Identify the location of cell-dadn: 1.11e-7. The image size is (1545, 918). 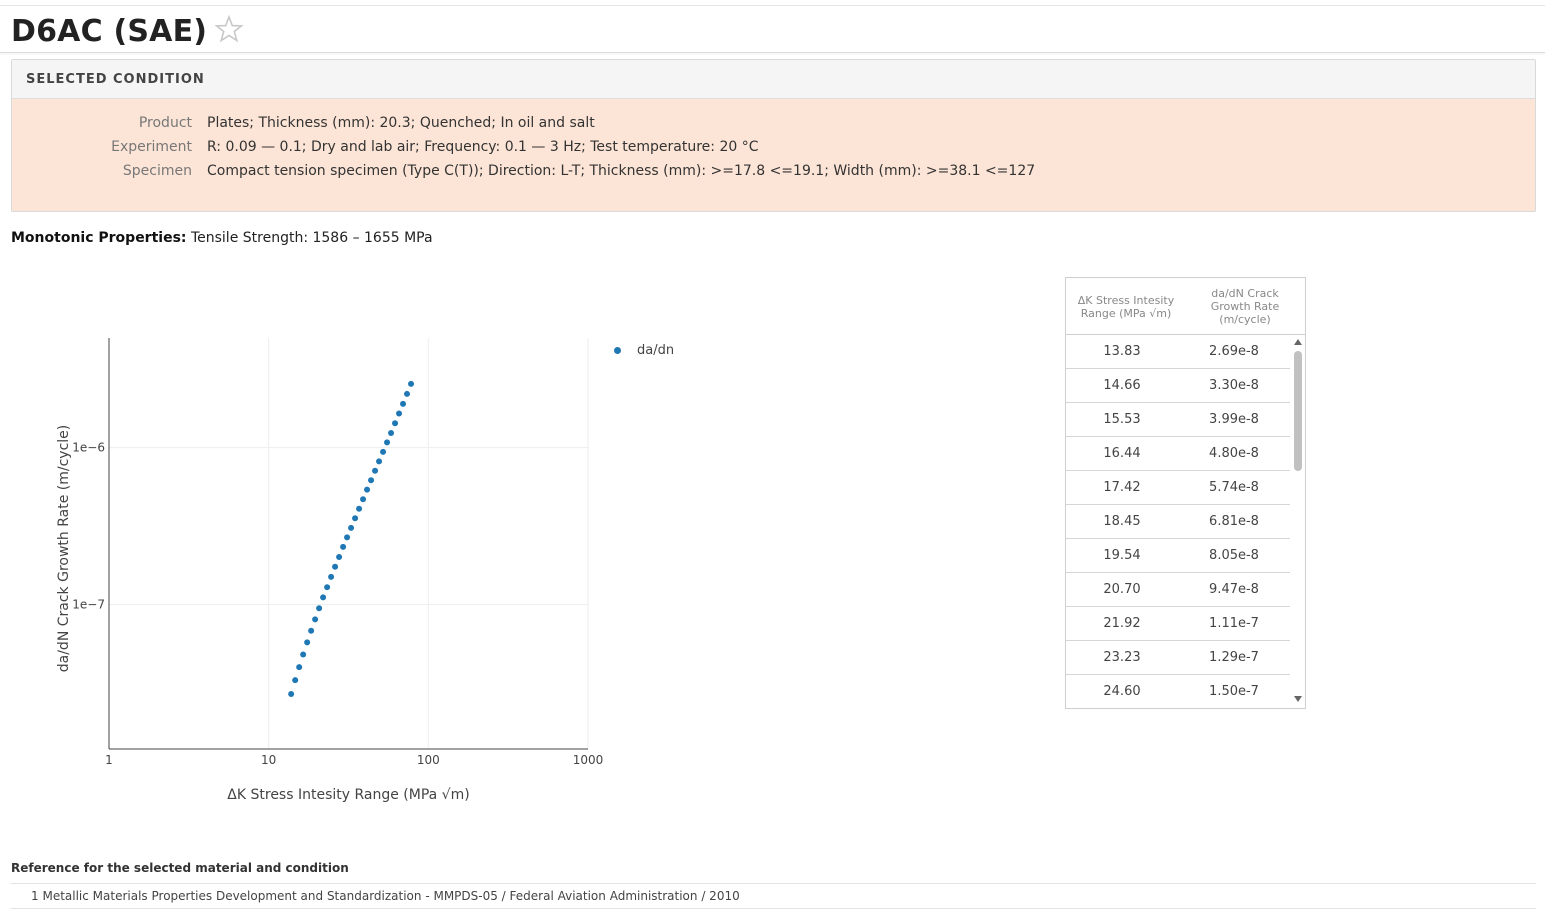
(1234, 623).